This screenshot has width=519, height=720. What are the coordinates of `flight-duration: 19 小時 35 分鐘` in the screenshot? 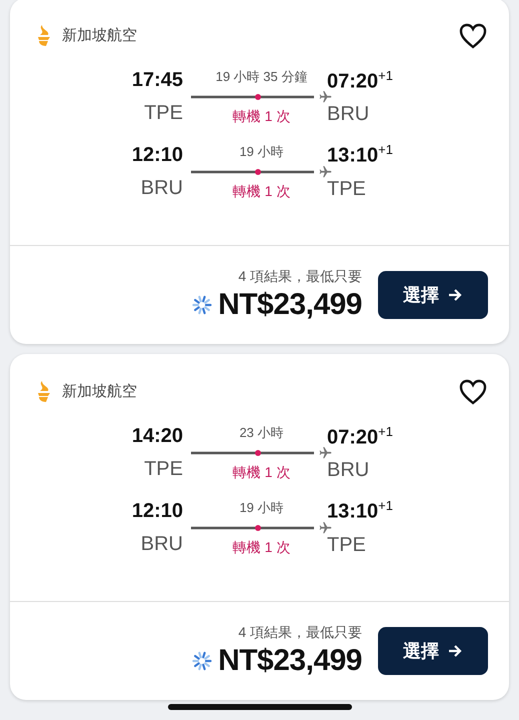 It's located at (262, 77).